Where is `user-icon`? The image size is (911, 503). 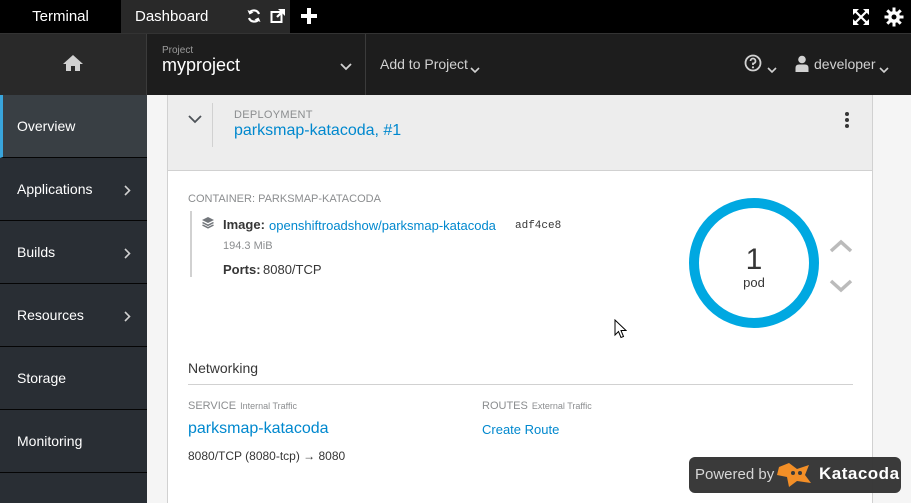 user-icon is located at coordinates (802, 66).